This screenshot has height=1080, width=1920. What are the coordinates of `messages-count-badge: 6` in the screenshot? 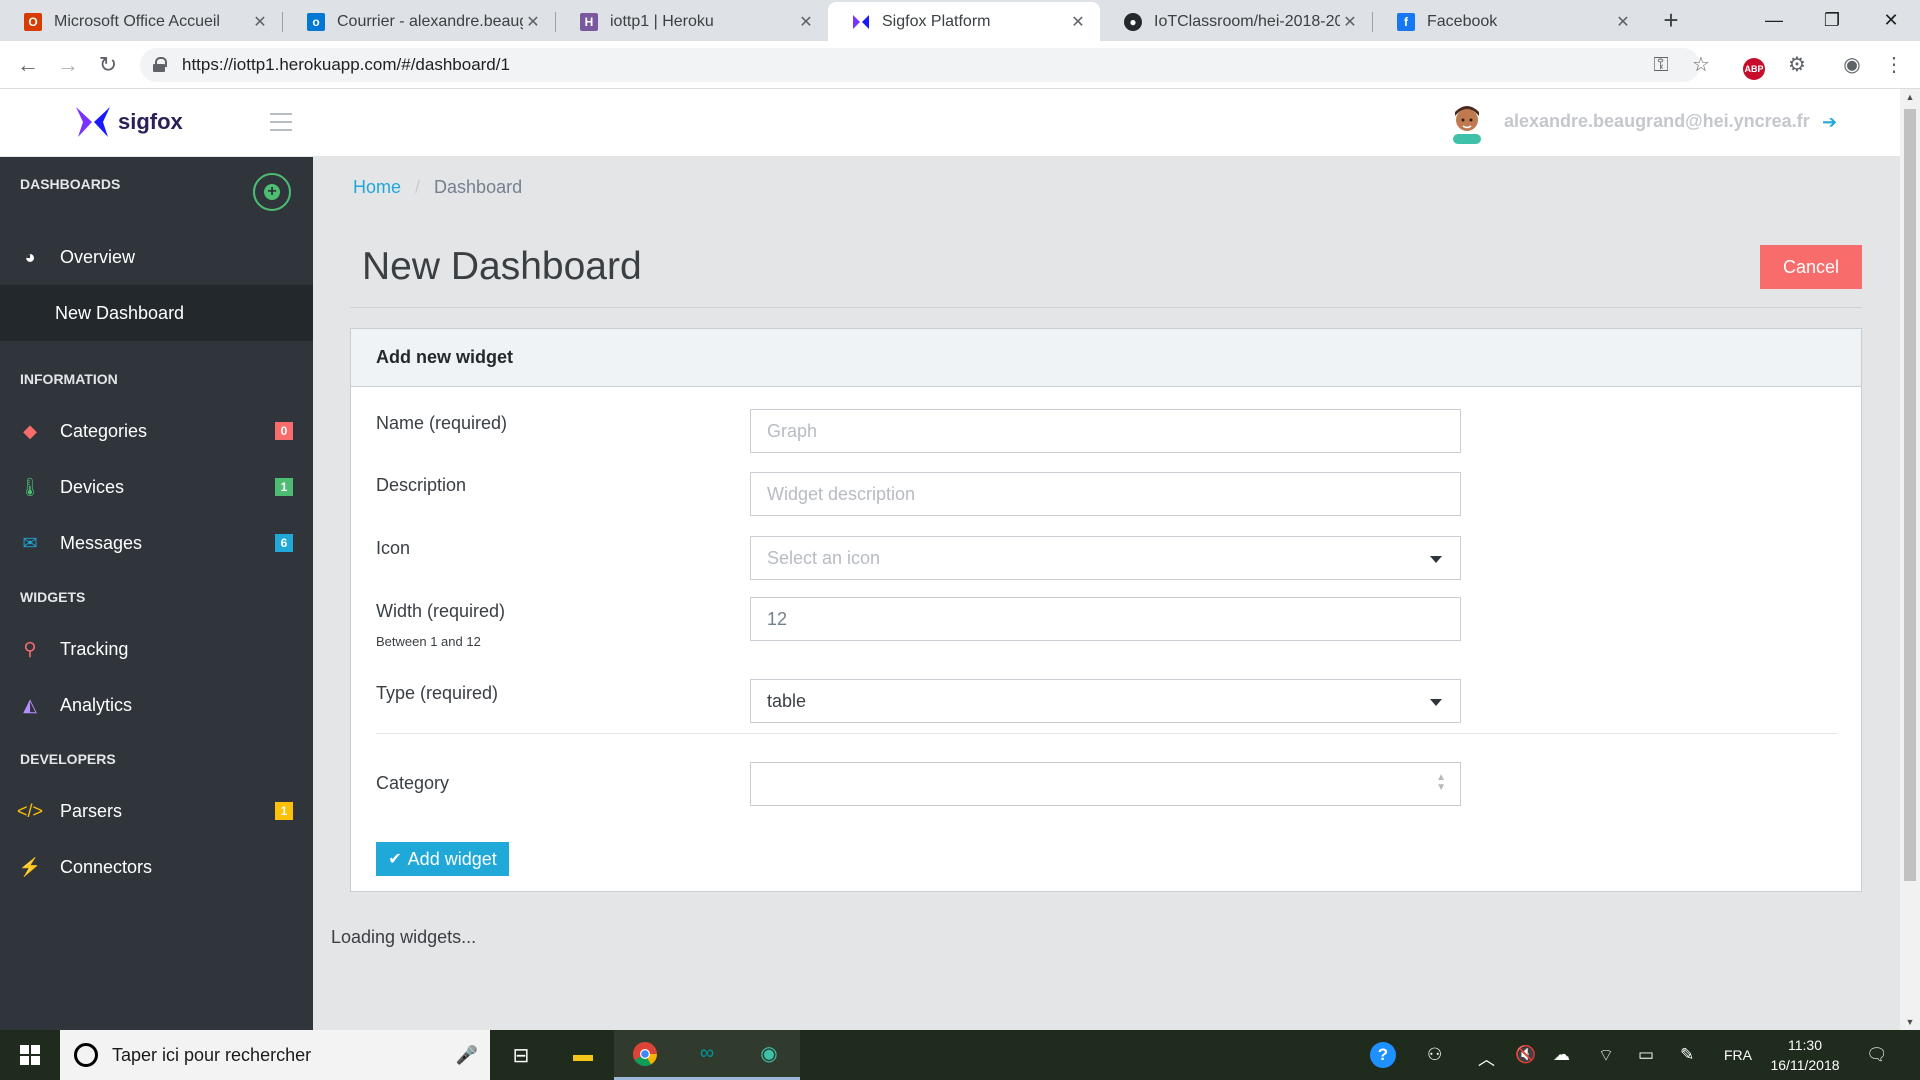 It's located at (284, 543).